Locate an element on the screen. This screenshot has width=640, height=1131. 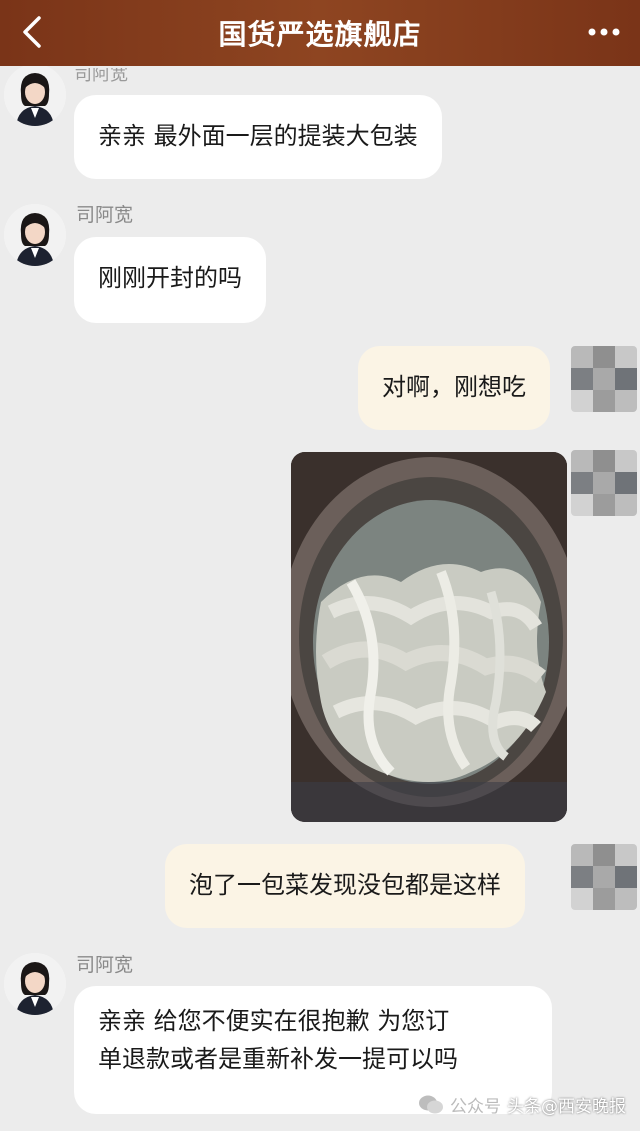
more-dots-icon is located at coordinates (604, 32).